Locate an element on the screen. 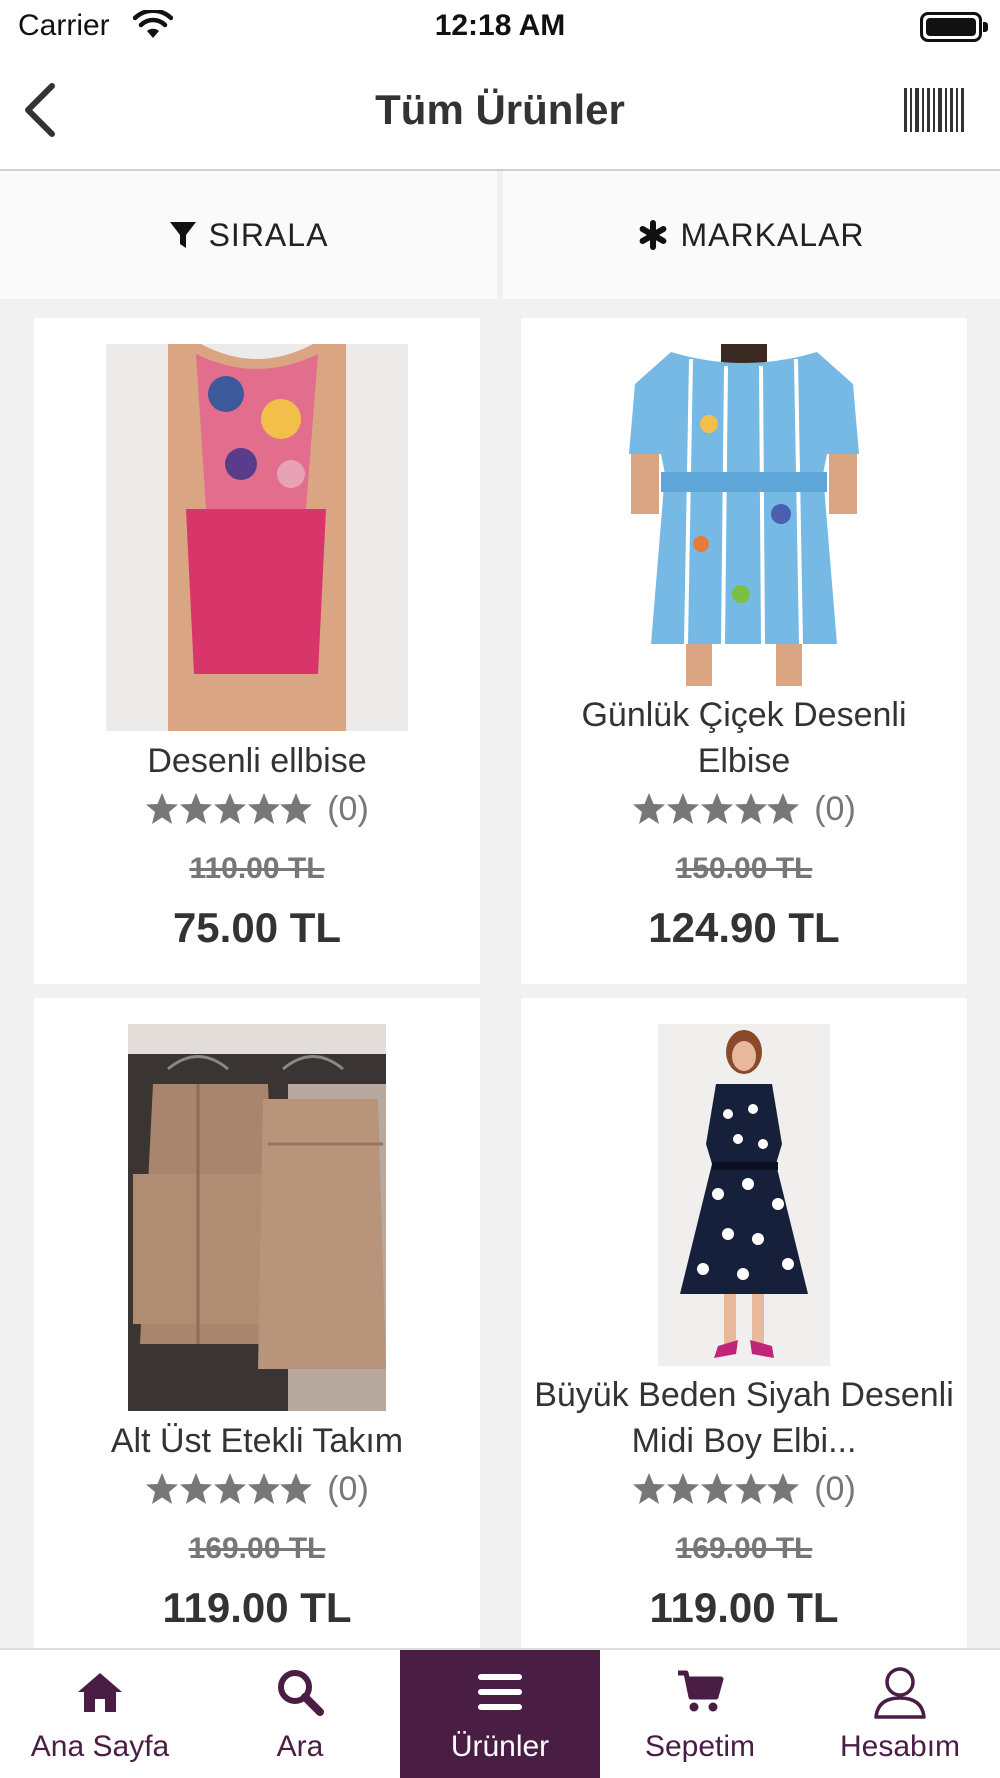  tab-search: Ara is located at coordinates (300, 1714).